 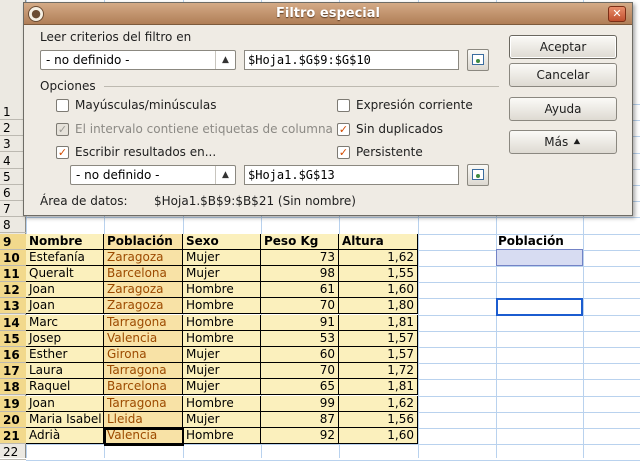 I want to click on cancel-button: Cancelar, so click(x=563, y=75).